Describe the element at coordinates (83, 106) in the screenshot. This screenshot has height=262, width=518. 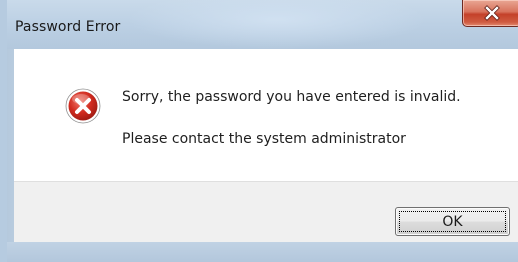
I see `error-icon` at that location.